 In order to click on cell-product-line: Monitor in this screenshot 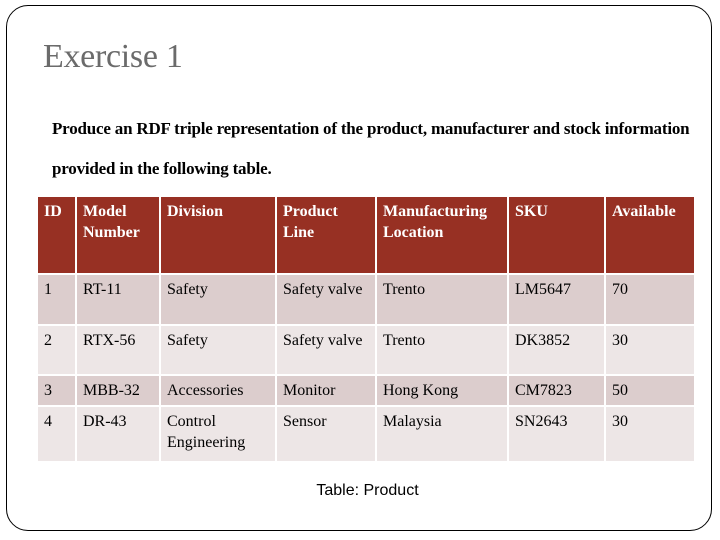, I will do `click(326, 390)`.